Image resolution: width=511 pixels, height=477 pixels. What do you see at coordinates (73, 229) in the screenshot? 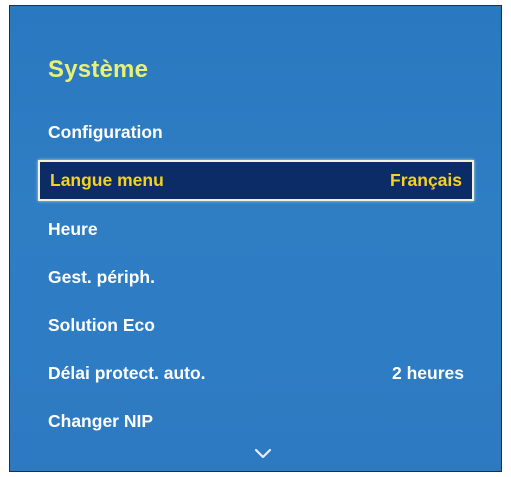
I see `menu-item-label: Heure` at bounding box center [73, 229].